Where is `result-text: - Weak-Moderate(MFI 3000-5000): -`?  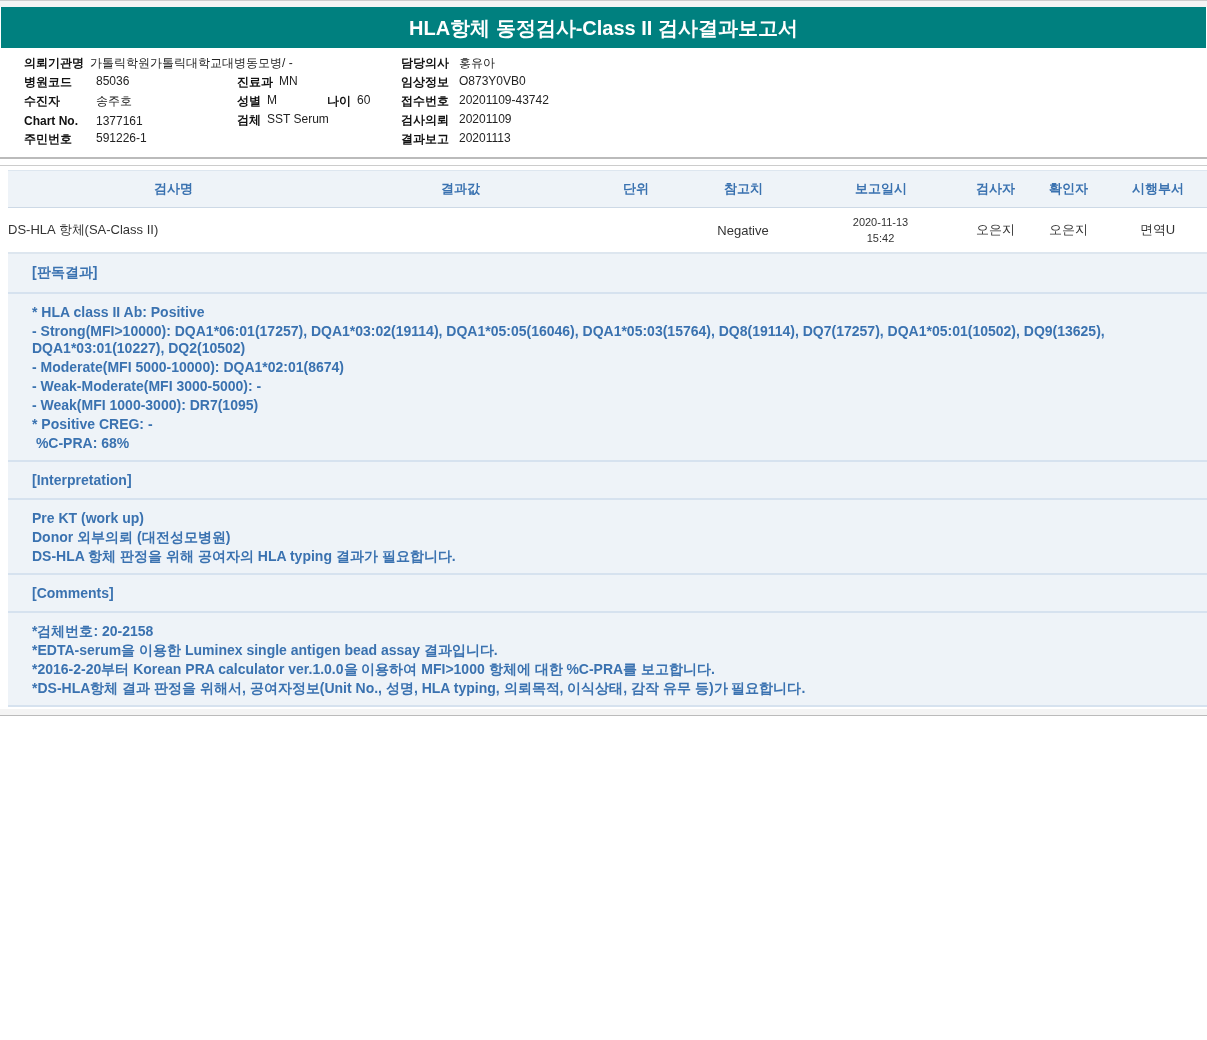
result-text: - Weak-Moderate(MFI 3000-5000): - is located at coordinates (147, 386).